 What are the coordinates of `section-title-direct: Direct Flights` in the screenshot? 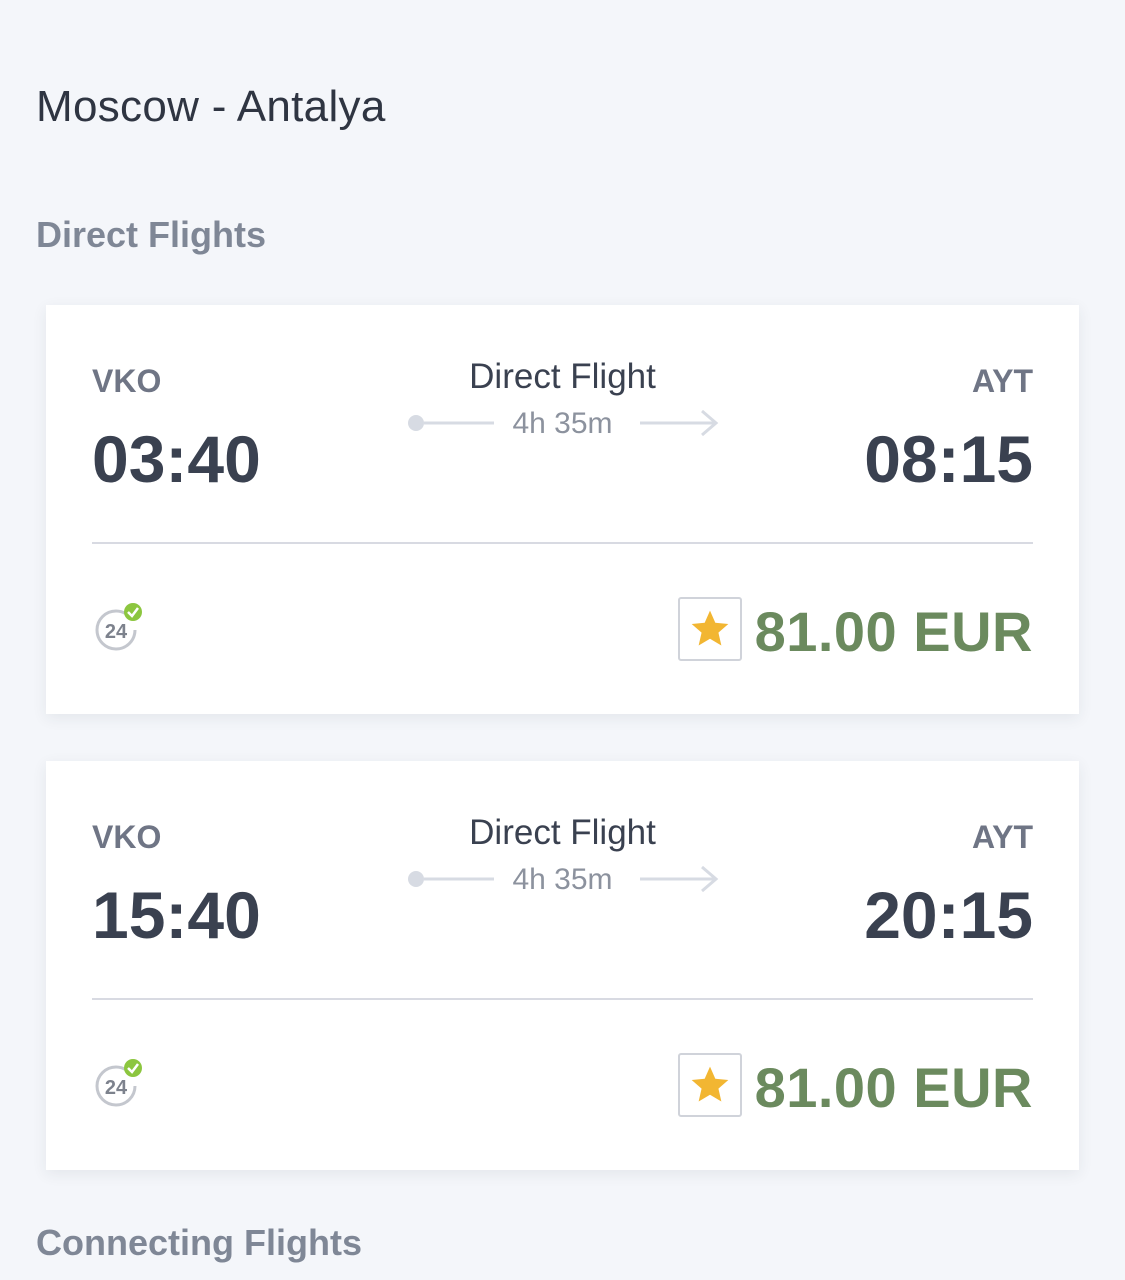 It's located at (151, 234).